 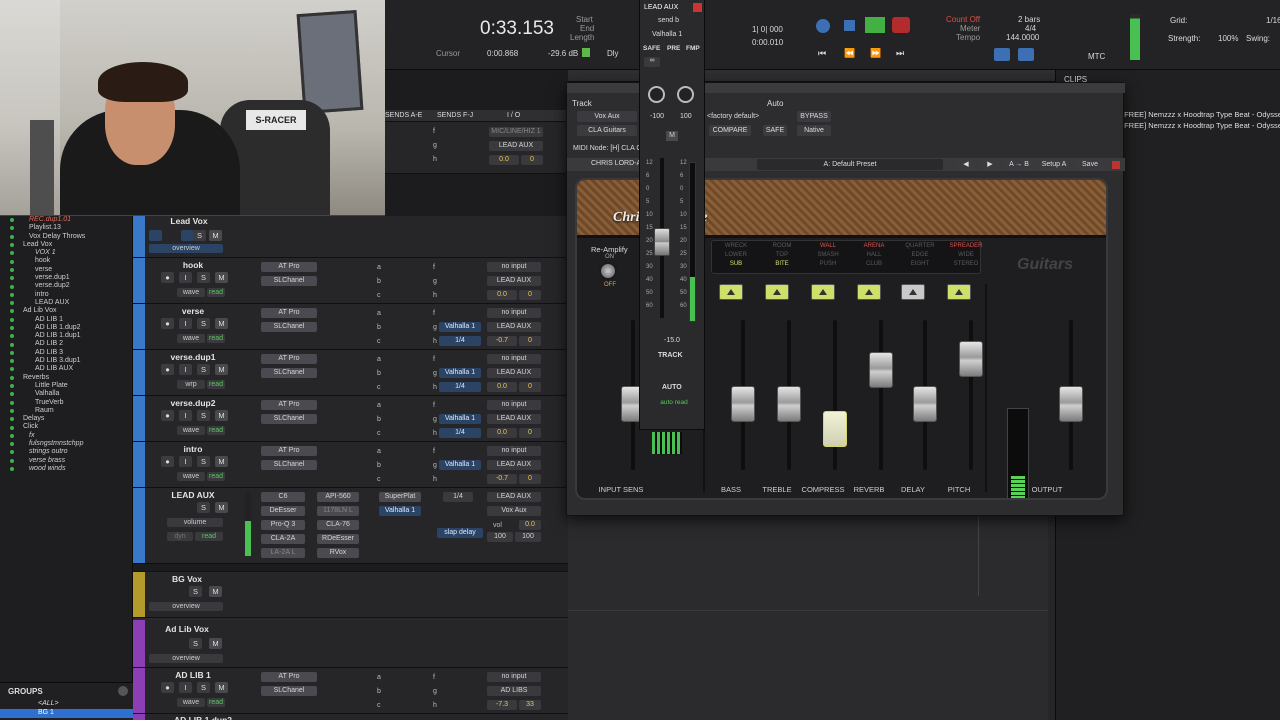 What do you see at coordinates (900, 53) in the screenshot?
I see `end-icon: ⏭` at bounding box center [900, 53].